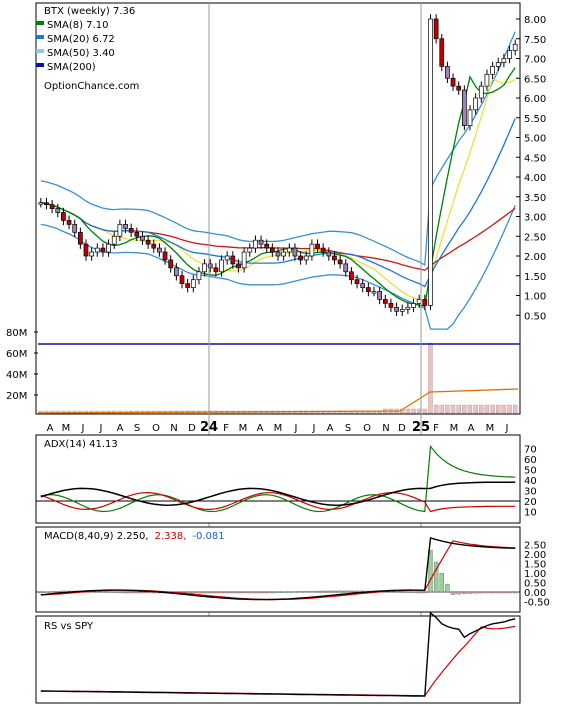 The width and height of the screenshot is (566, 706). Describe the element at coordinates (535, 20) in the screenshot. I see `price-tick-label: 8.00` at that location.